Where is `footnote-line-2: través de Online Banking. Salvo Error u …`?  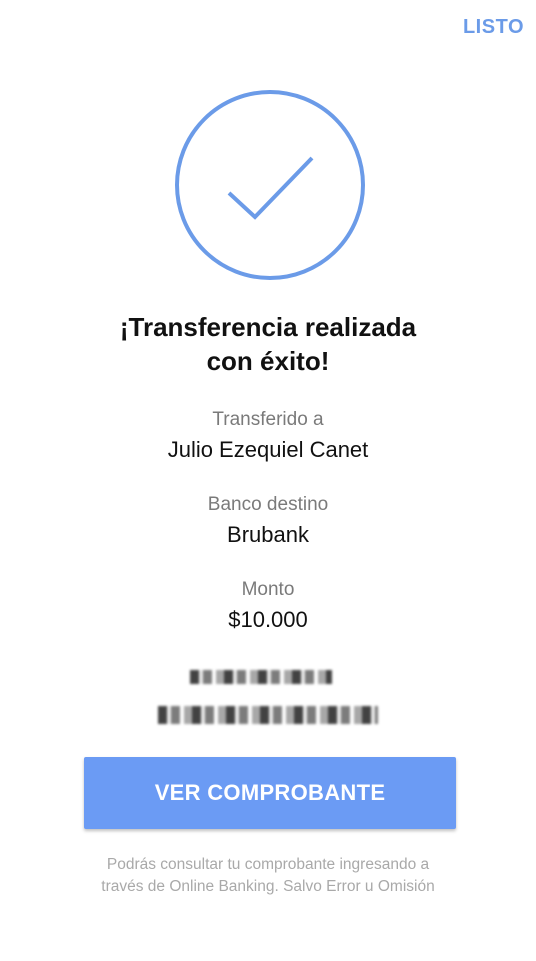
footnote-line-2: través de Online Banking. Salvo Error u … is located at coordinates (268, 886).